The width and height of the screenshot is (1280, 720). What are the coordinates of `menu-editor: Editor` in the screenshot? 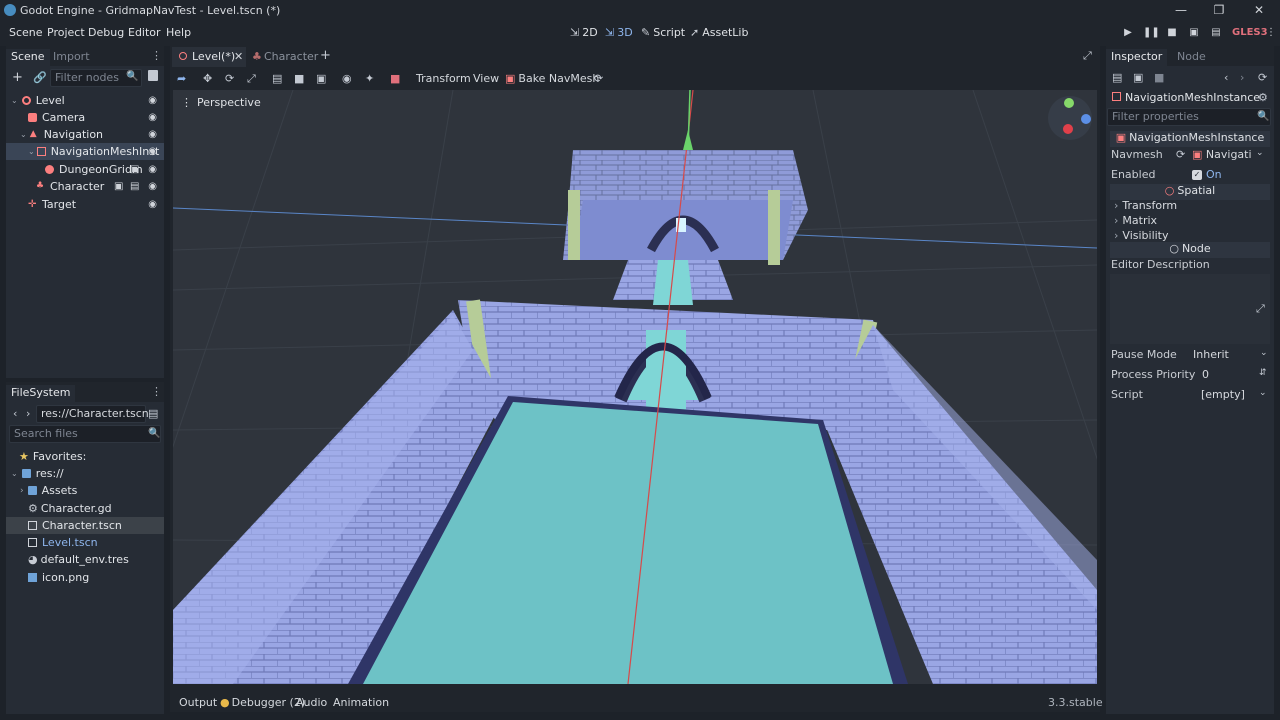 It's located at (144, 32).